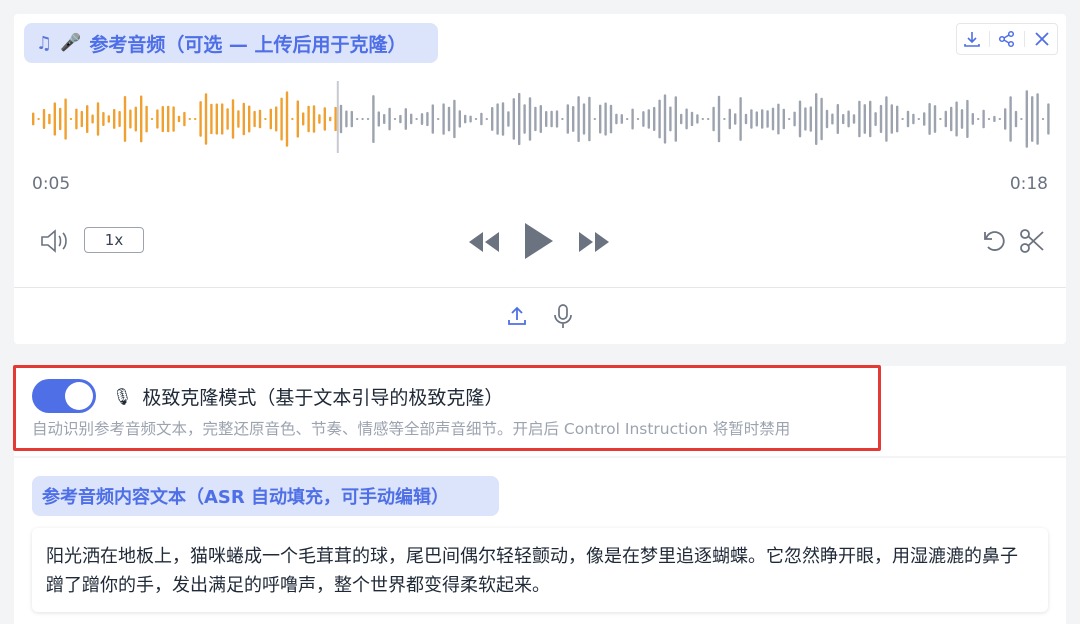  I want to click on microphone-icon: 🎤, so click(71, 43).